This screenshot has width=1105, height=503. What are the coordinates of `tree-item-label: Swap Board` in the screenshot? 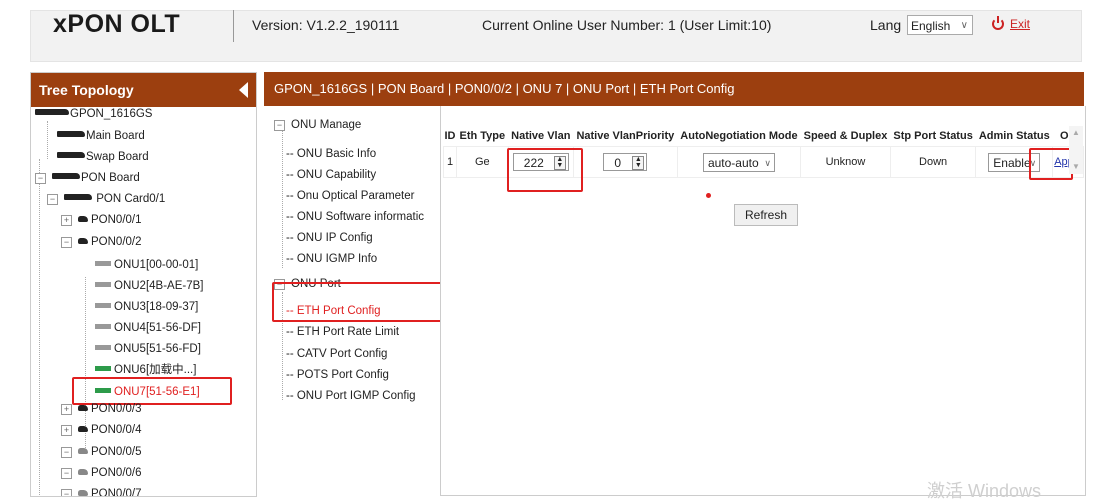 It's located at (117, 157).